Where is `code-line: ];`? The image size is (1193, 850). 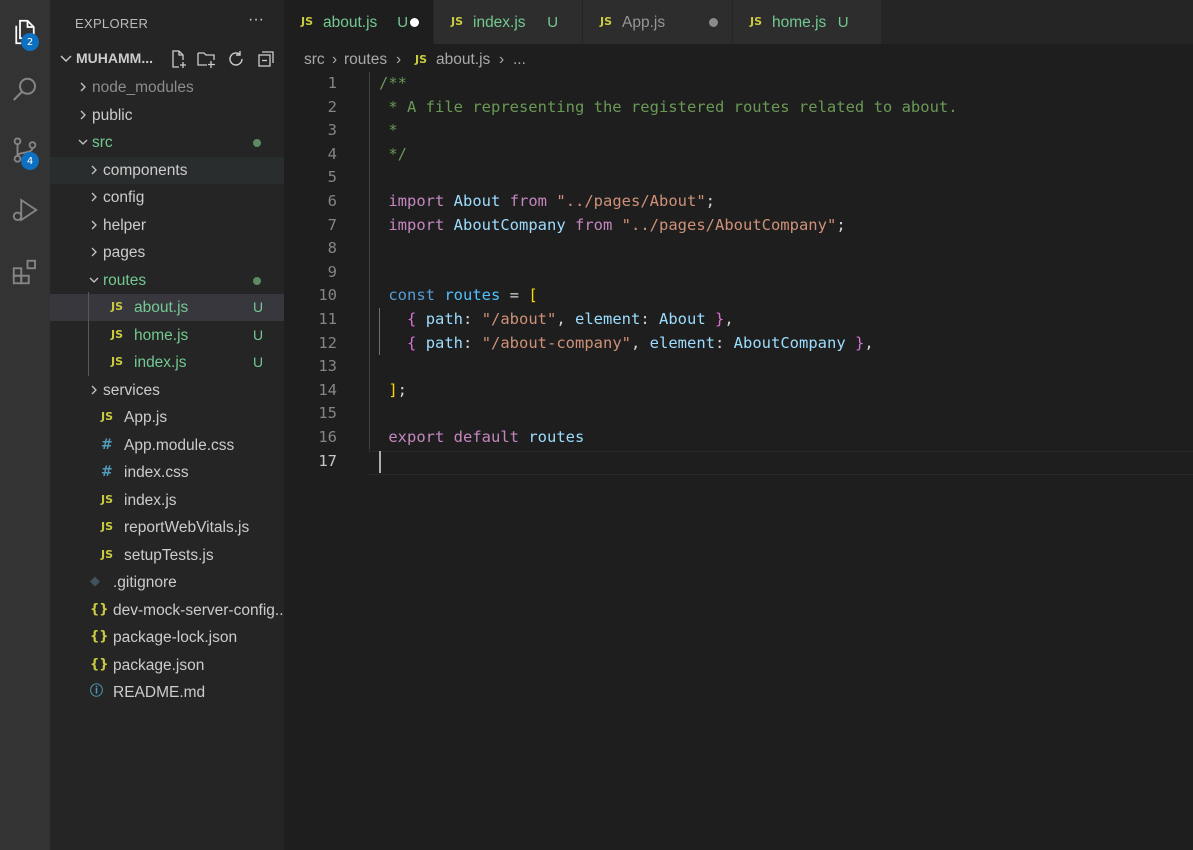 code-line: ]; is located at coordinates (393, 391).